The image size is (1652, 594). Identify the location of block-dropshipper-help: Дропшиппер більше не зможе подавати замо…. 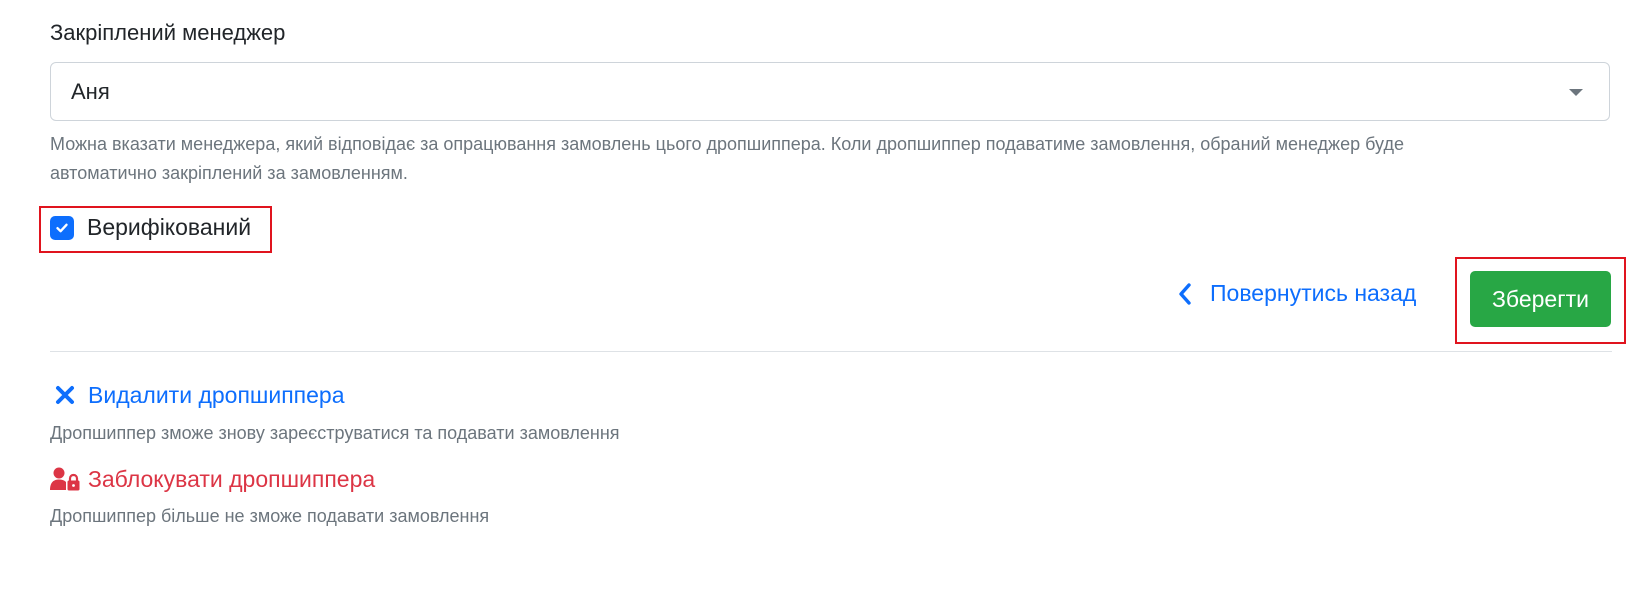
(270, 516).